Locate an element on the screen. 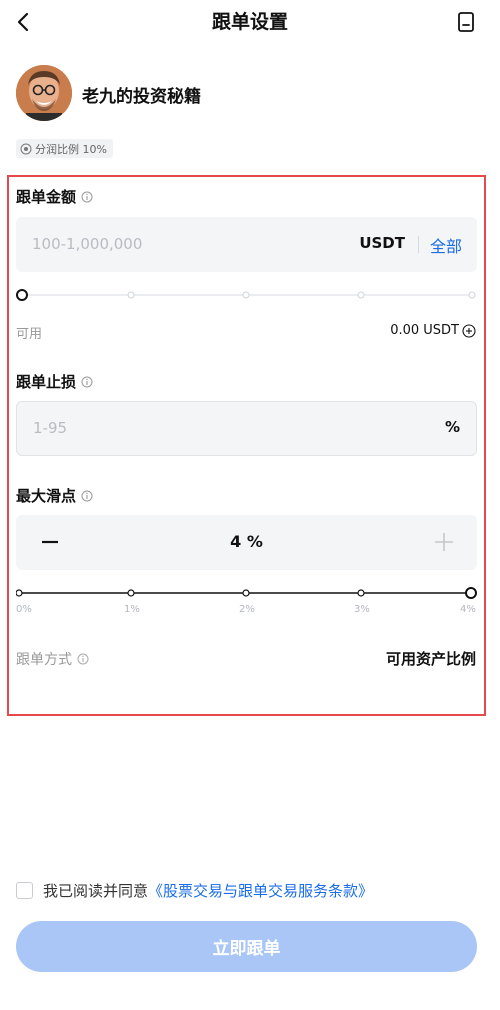 The height and width of the screenshot is (1010, 500). agreement-text: 我已阅读并同意 is located at coordinates (96, 891).